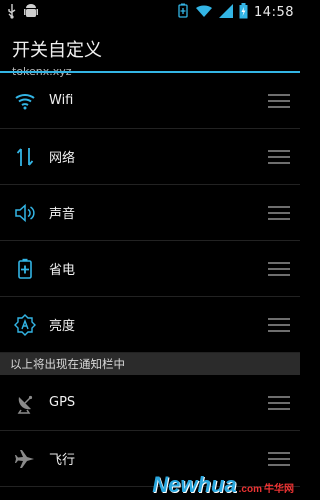 The image size is (320, 500). Describe the element at coordinates (25, 213) in the screenshot. I see `sound-icon` at that location.